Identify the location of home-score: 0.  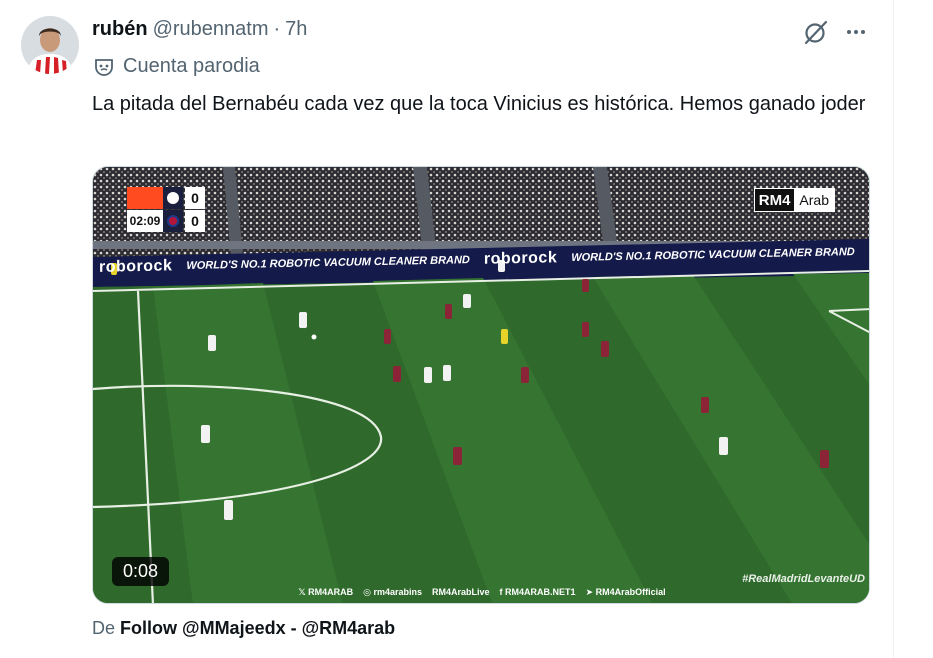
(195, 198).